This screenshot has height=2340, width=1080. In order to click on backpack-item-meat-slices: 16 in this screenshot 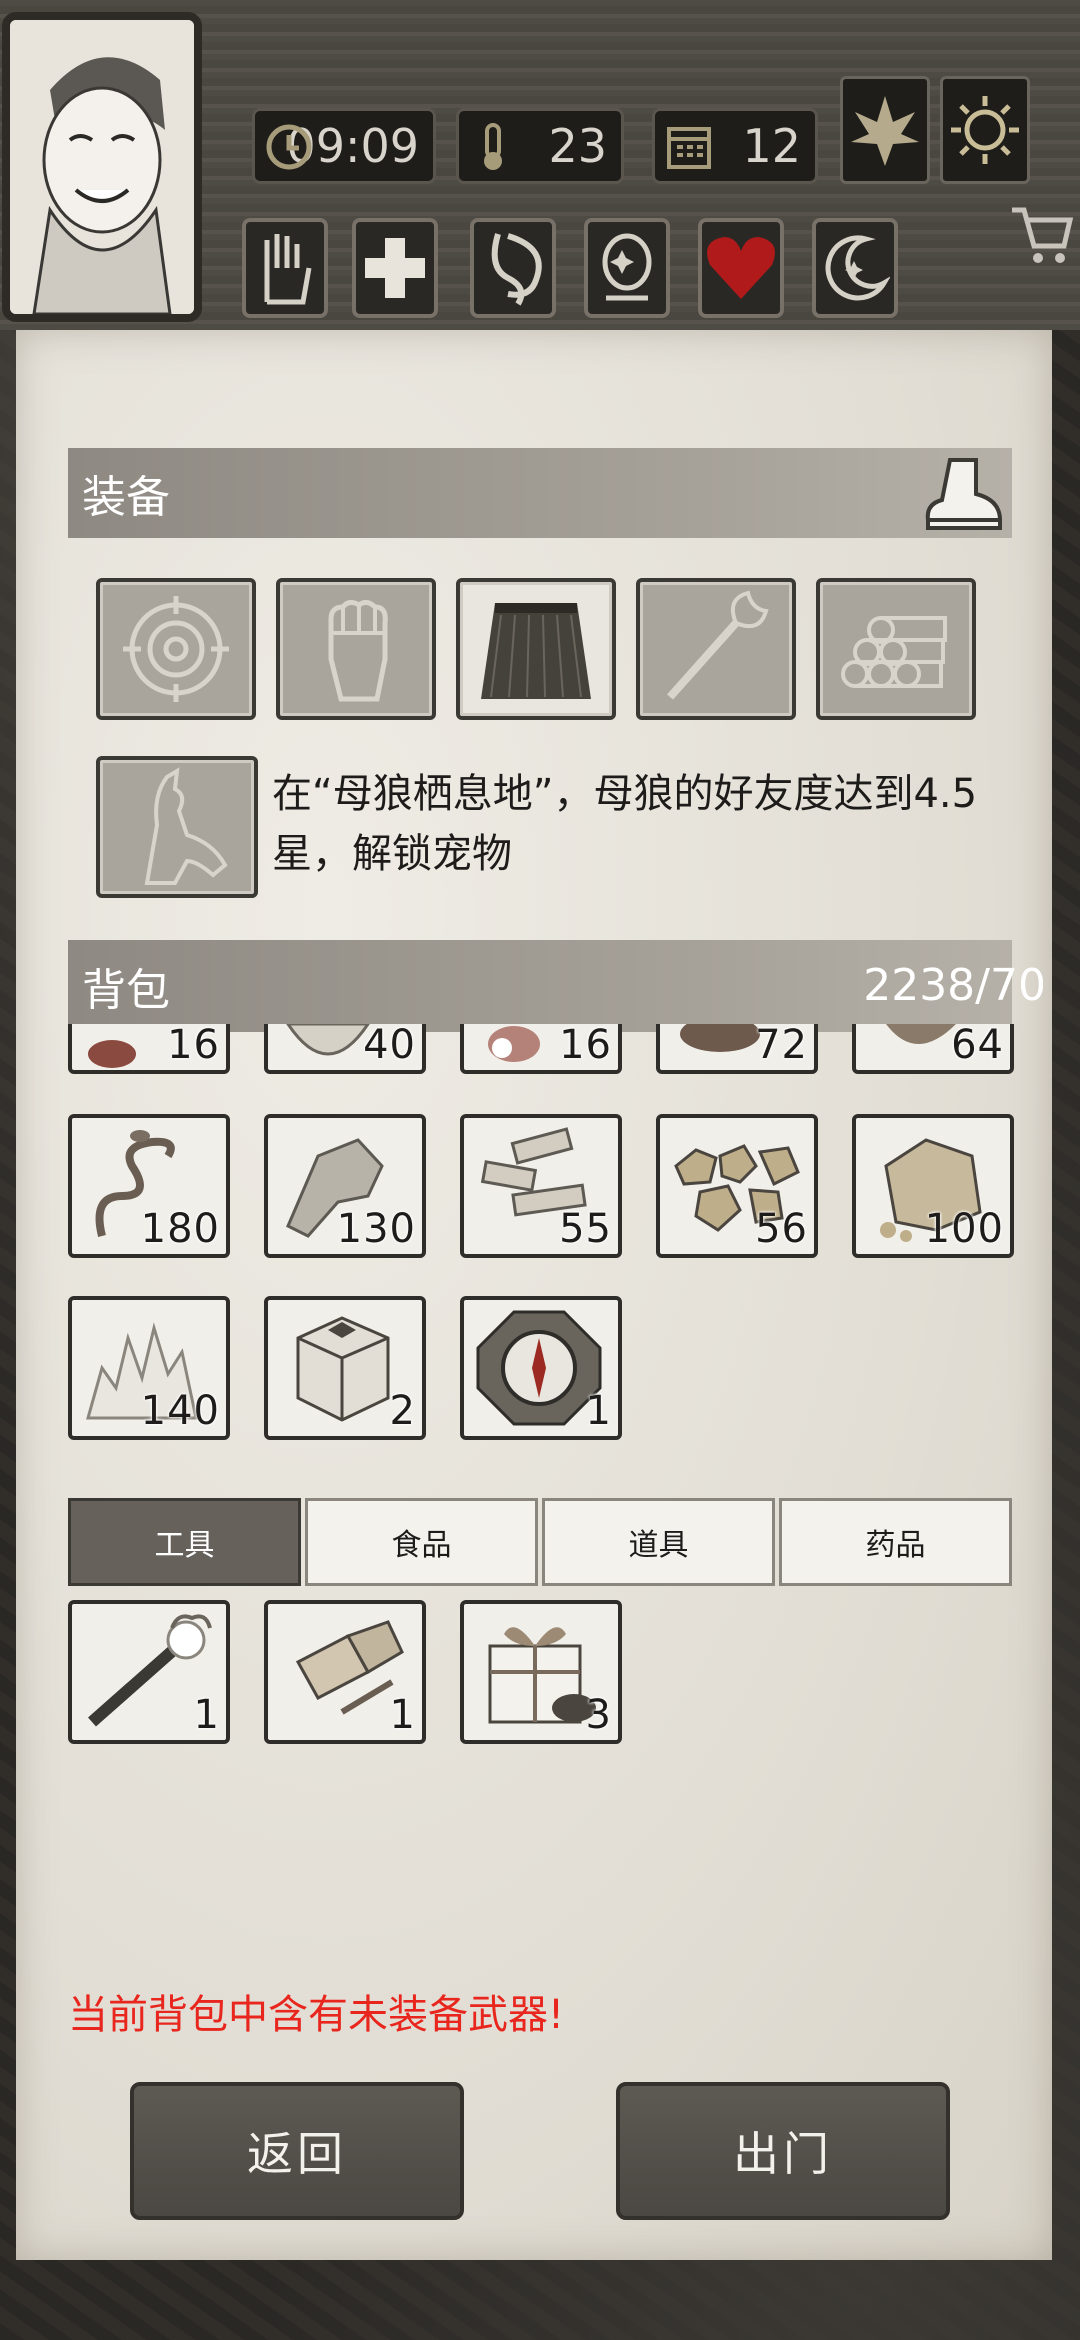, I will do `click(149, 1049)`.